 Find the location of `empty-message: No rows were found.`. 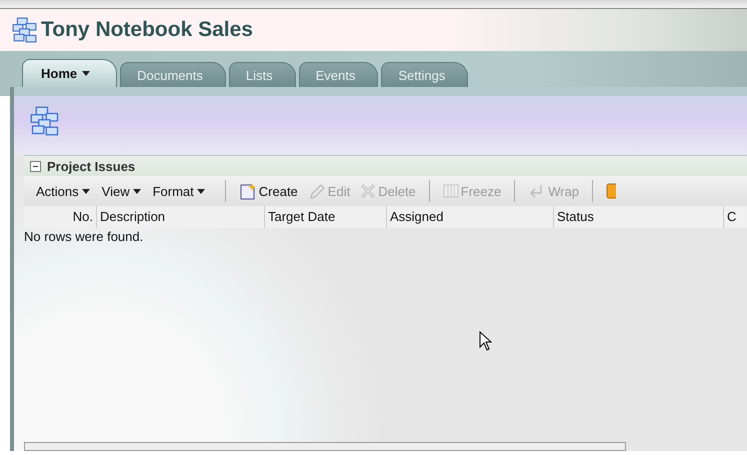

empty-message: No rows were found. is located at coordinates (84, 236).